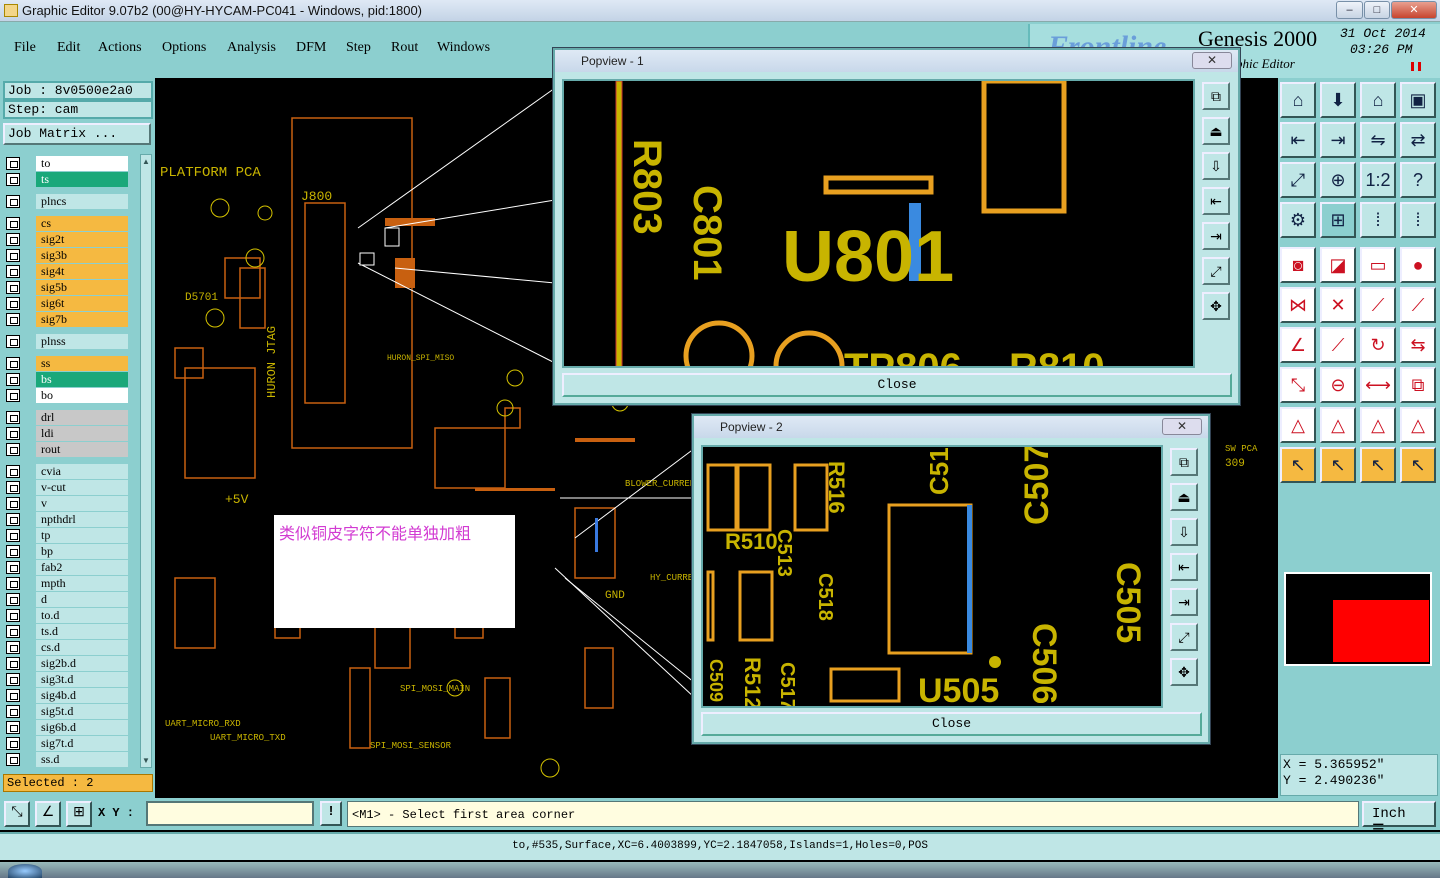  Describe the element at coordinates (878, 223) in the screenshot. I see `popview-1-canvas: R803 C801 U801 TP806 R810` at that location.